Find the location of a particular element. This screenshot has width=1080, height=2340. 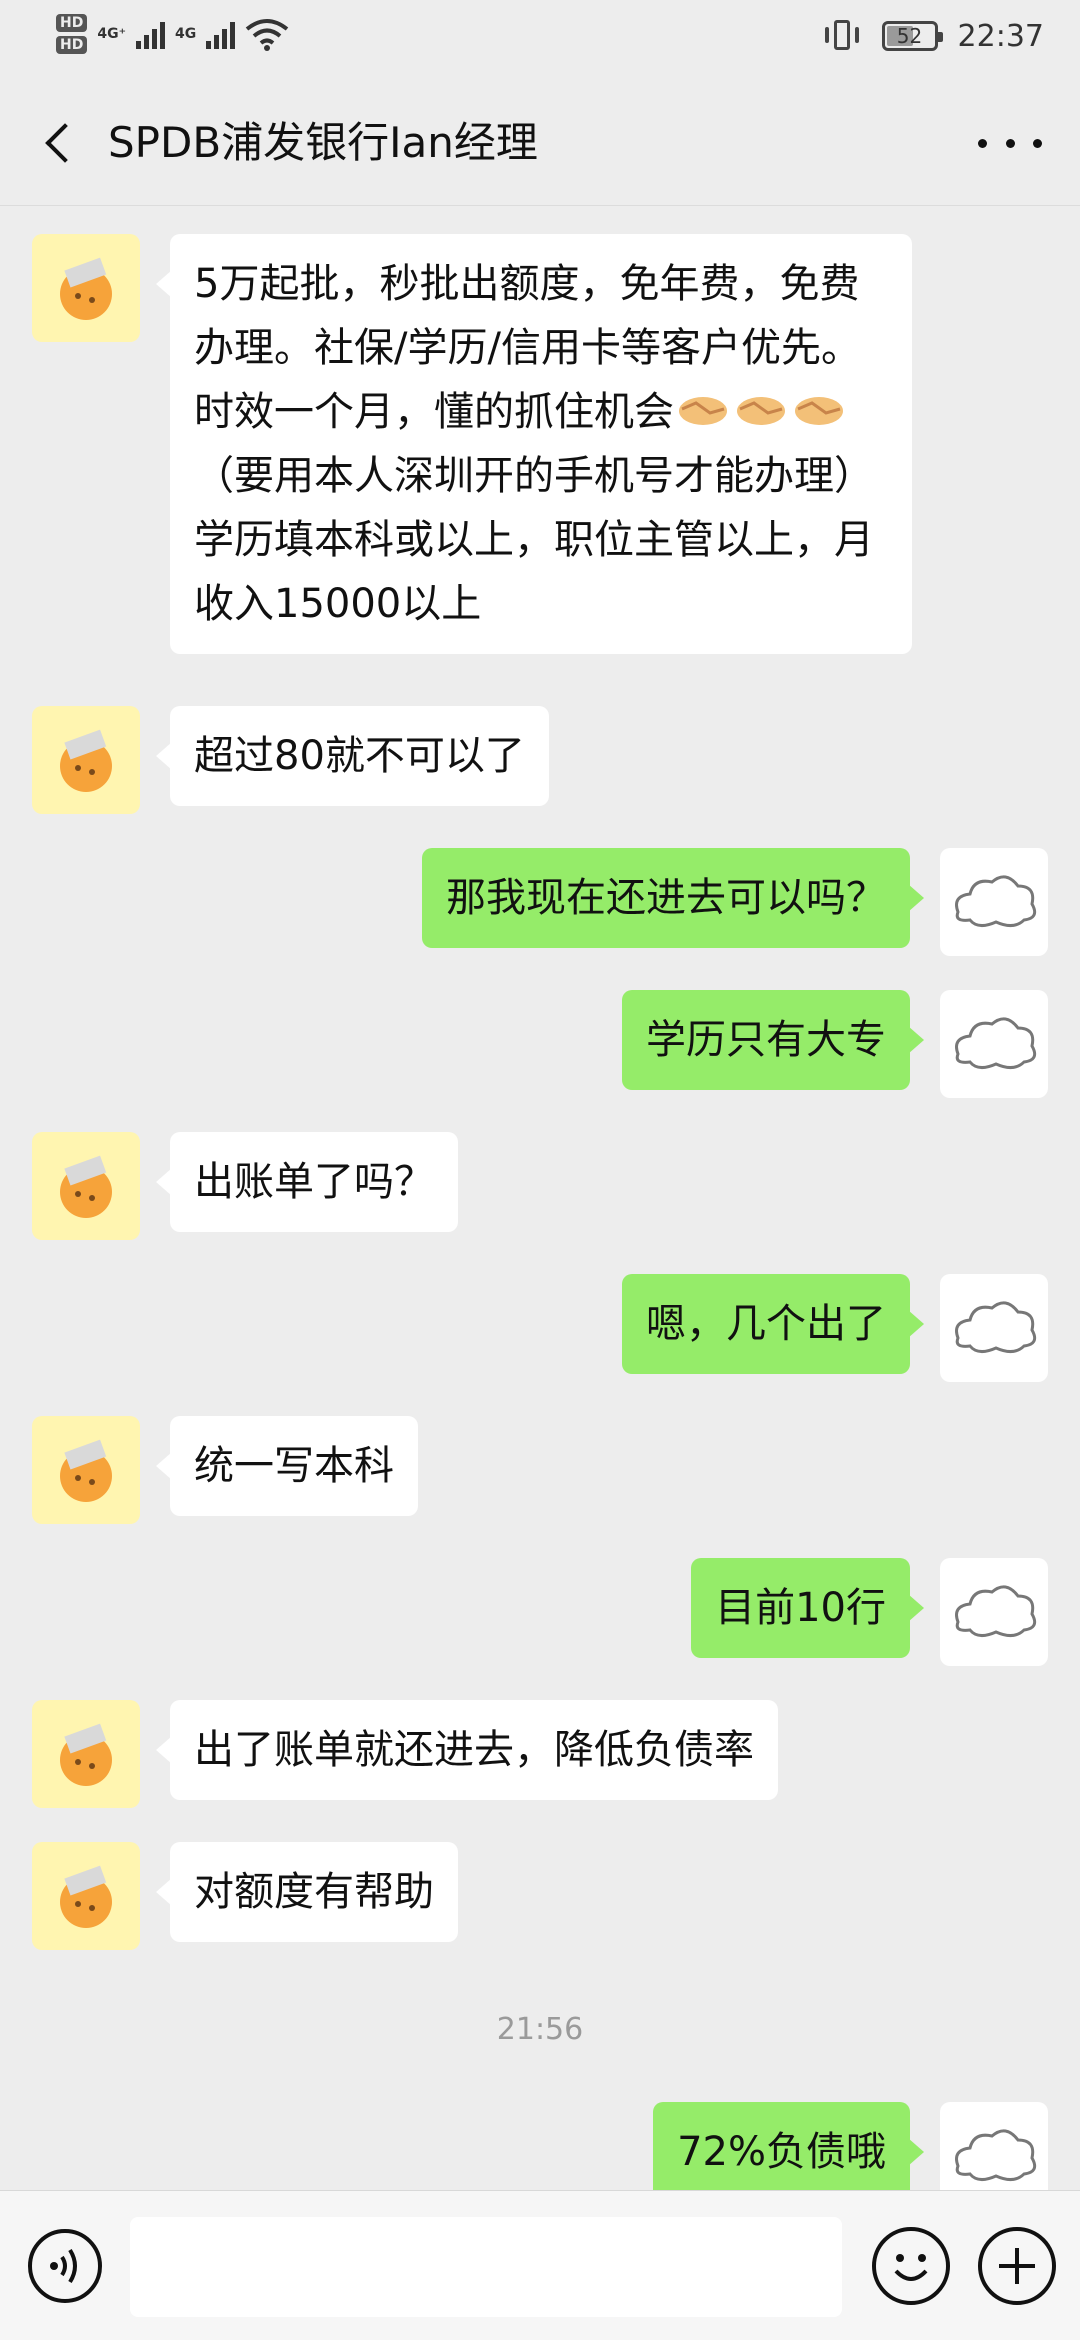

wifi-icon is located at coordinates (267, 35).